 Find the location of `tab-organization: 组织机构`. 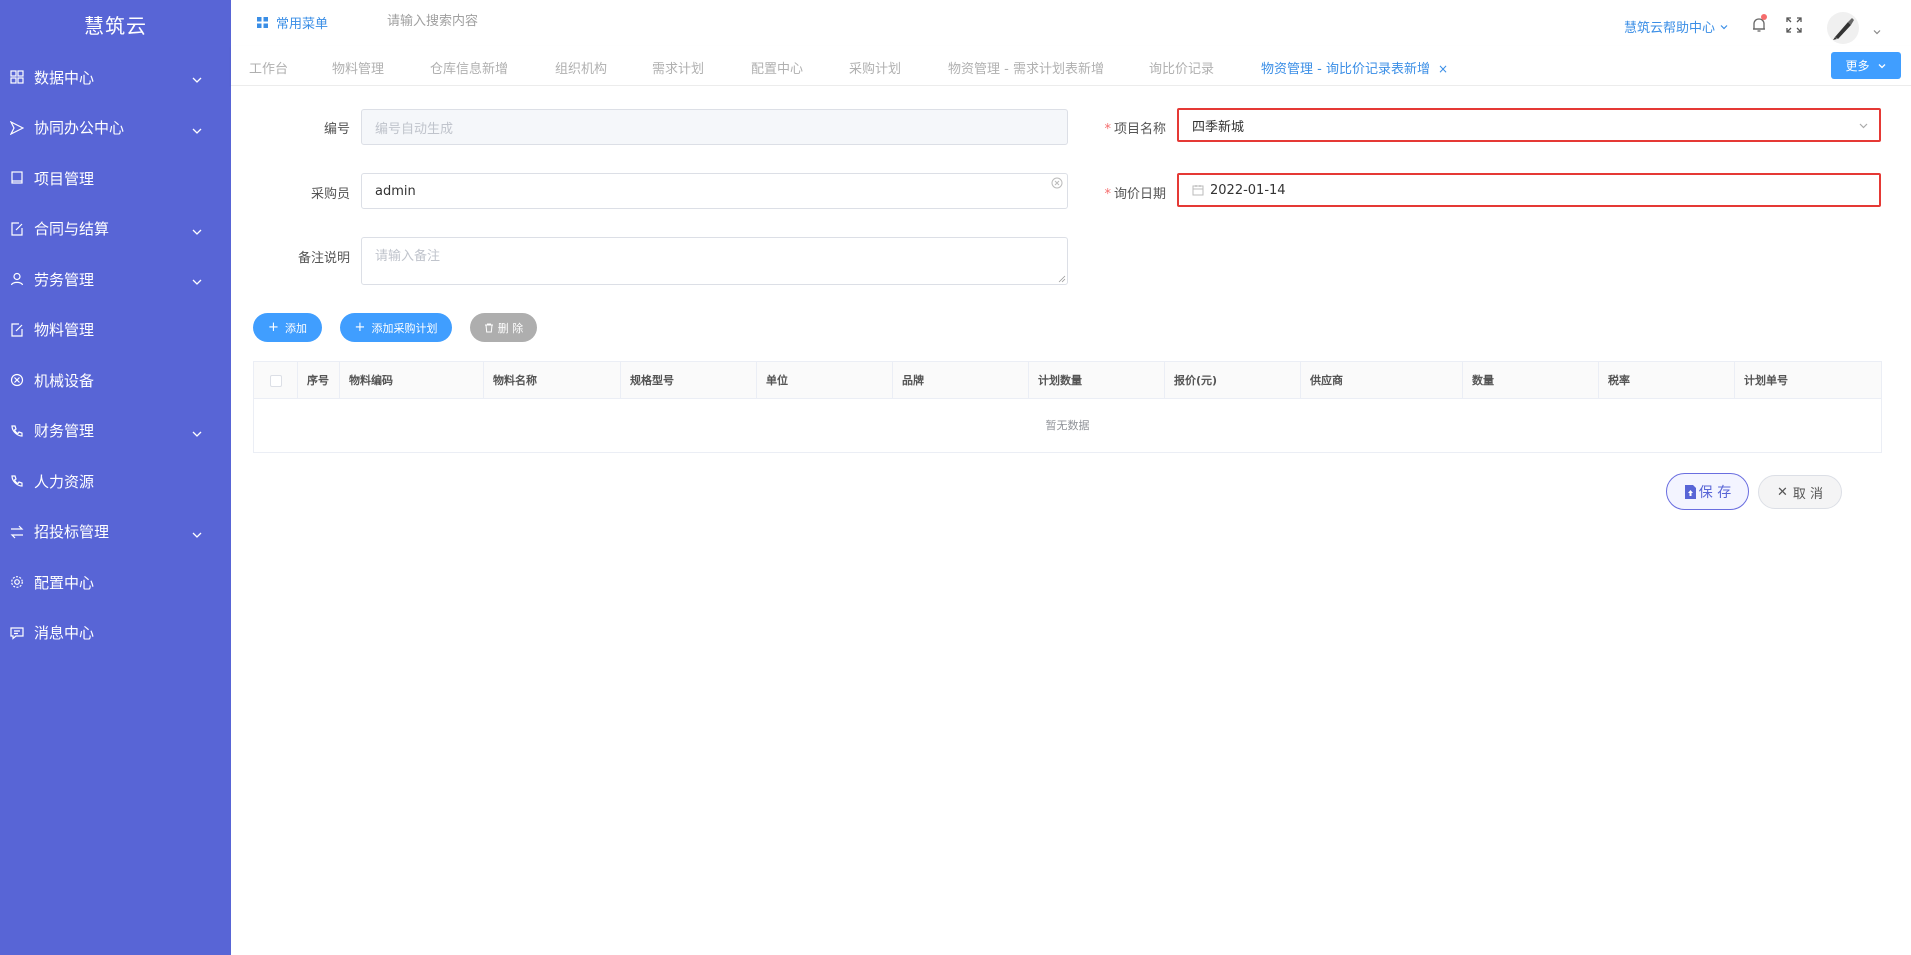

tab-organization: 组织机构 is located at coordinates (581, 67).